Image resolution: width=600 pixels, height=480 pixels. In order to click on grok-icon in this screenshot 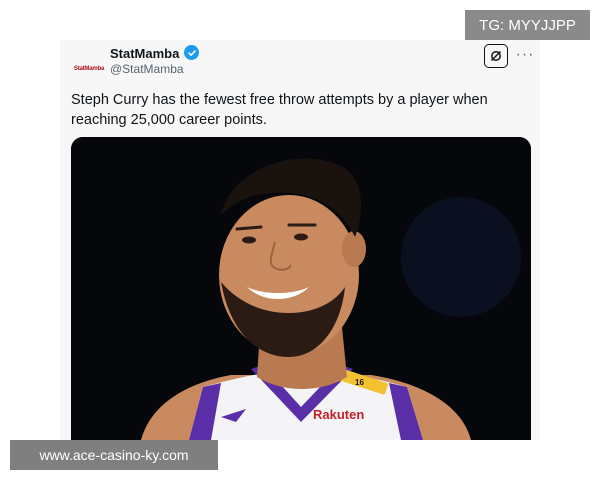, I will do `click(496, 56)`.